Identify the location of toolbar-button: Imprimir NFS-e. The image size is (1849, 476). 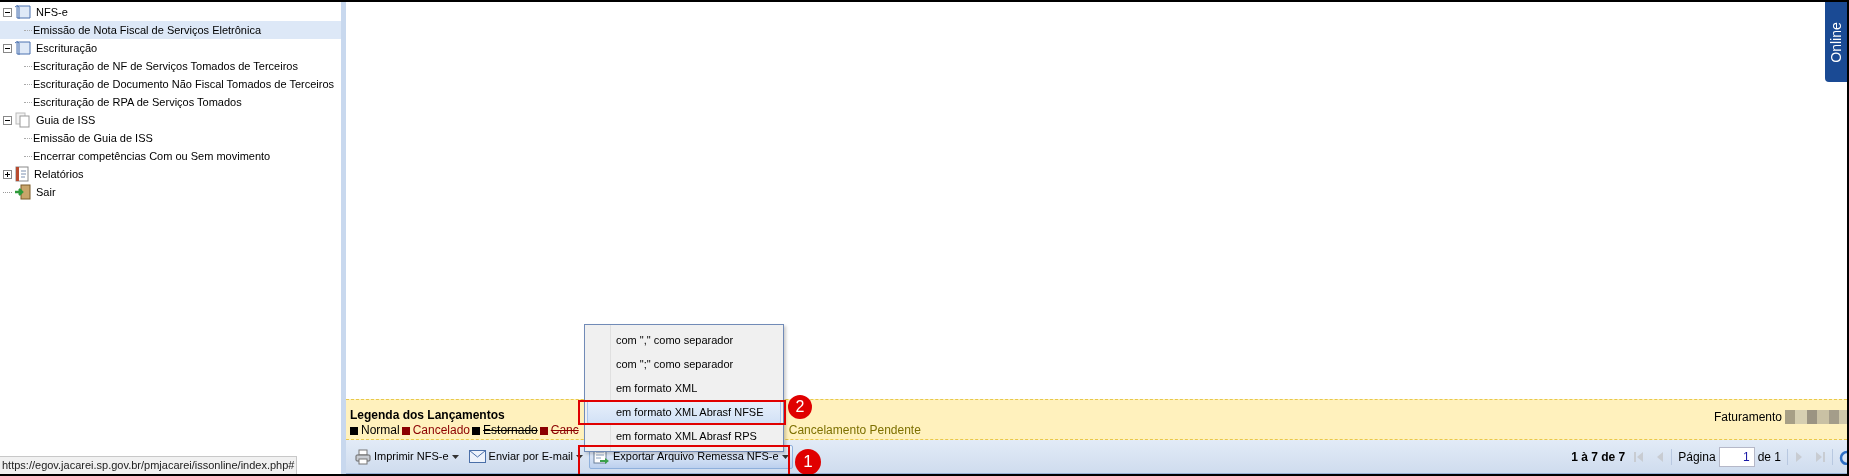
(407, 456).